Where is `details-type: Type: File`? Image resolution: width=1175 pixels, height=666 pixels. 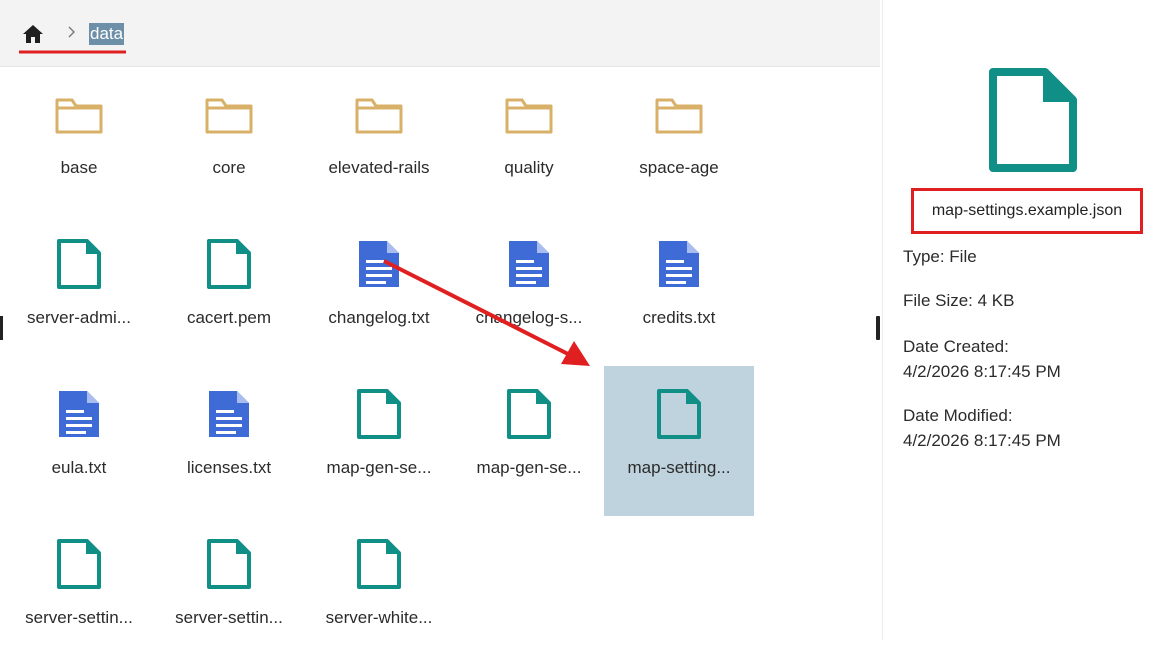 details-type: Type: File is located at coordinates (940, 256).